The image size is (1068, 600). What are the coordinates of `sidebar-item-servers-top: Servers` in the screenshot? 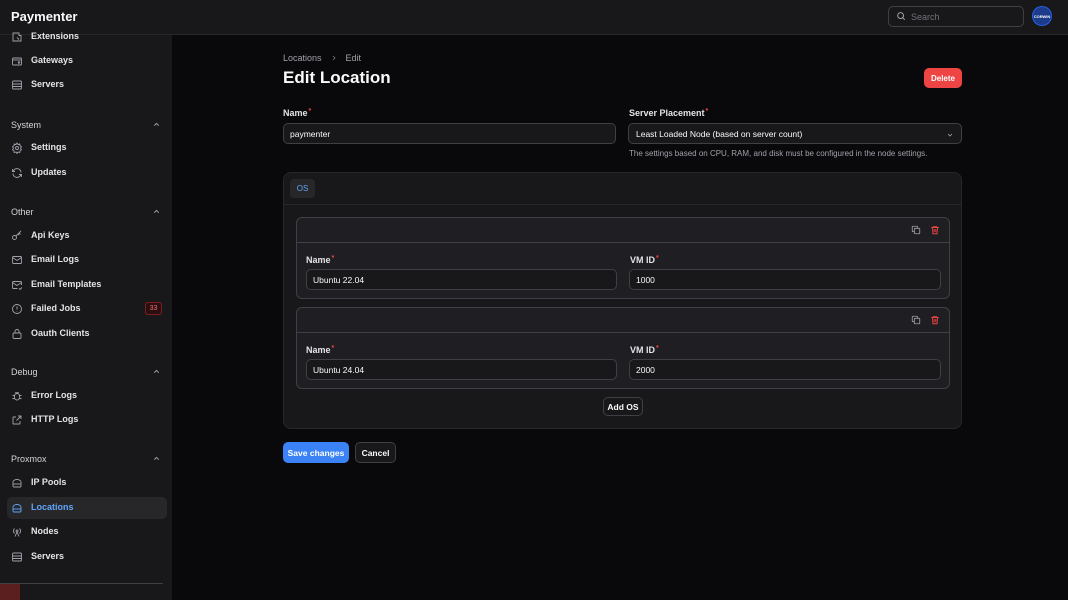 It's located at (87, 85).